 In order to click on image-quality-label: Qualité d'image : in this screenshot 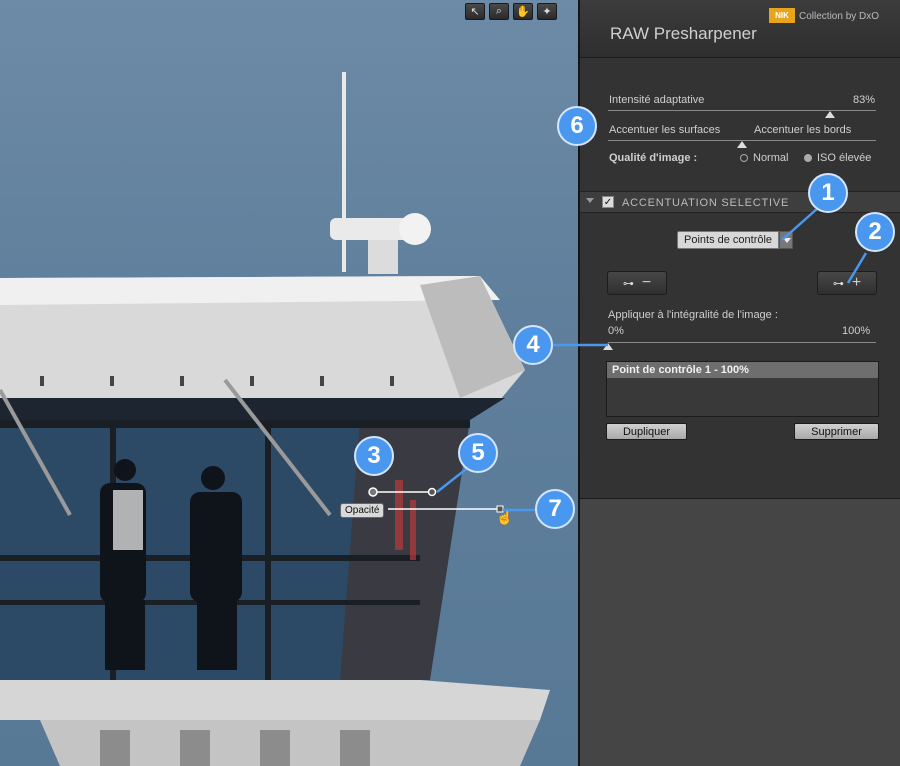, I will do `click(653, 158)`.